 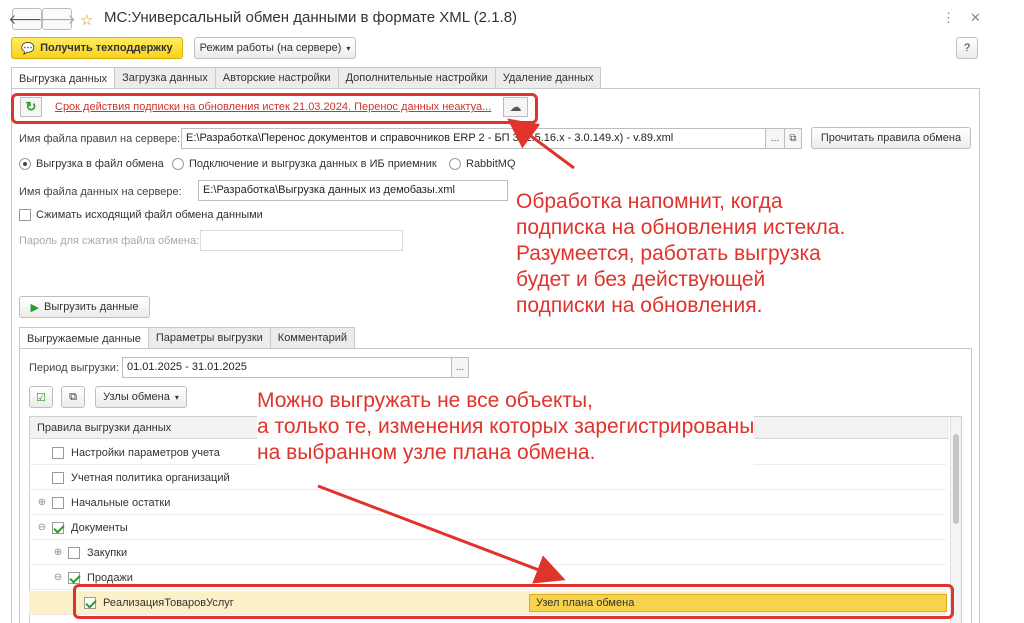 I want to click on arrow-to-subscription, so click(x=541, y=144).